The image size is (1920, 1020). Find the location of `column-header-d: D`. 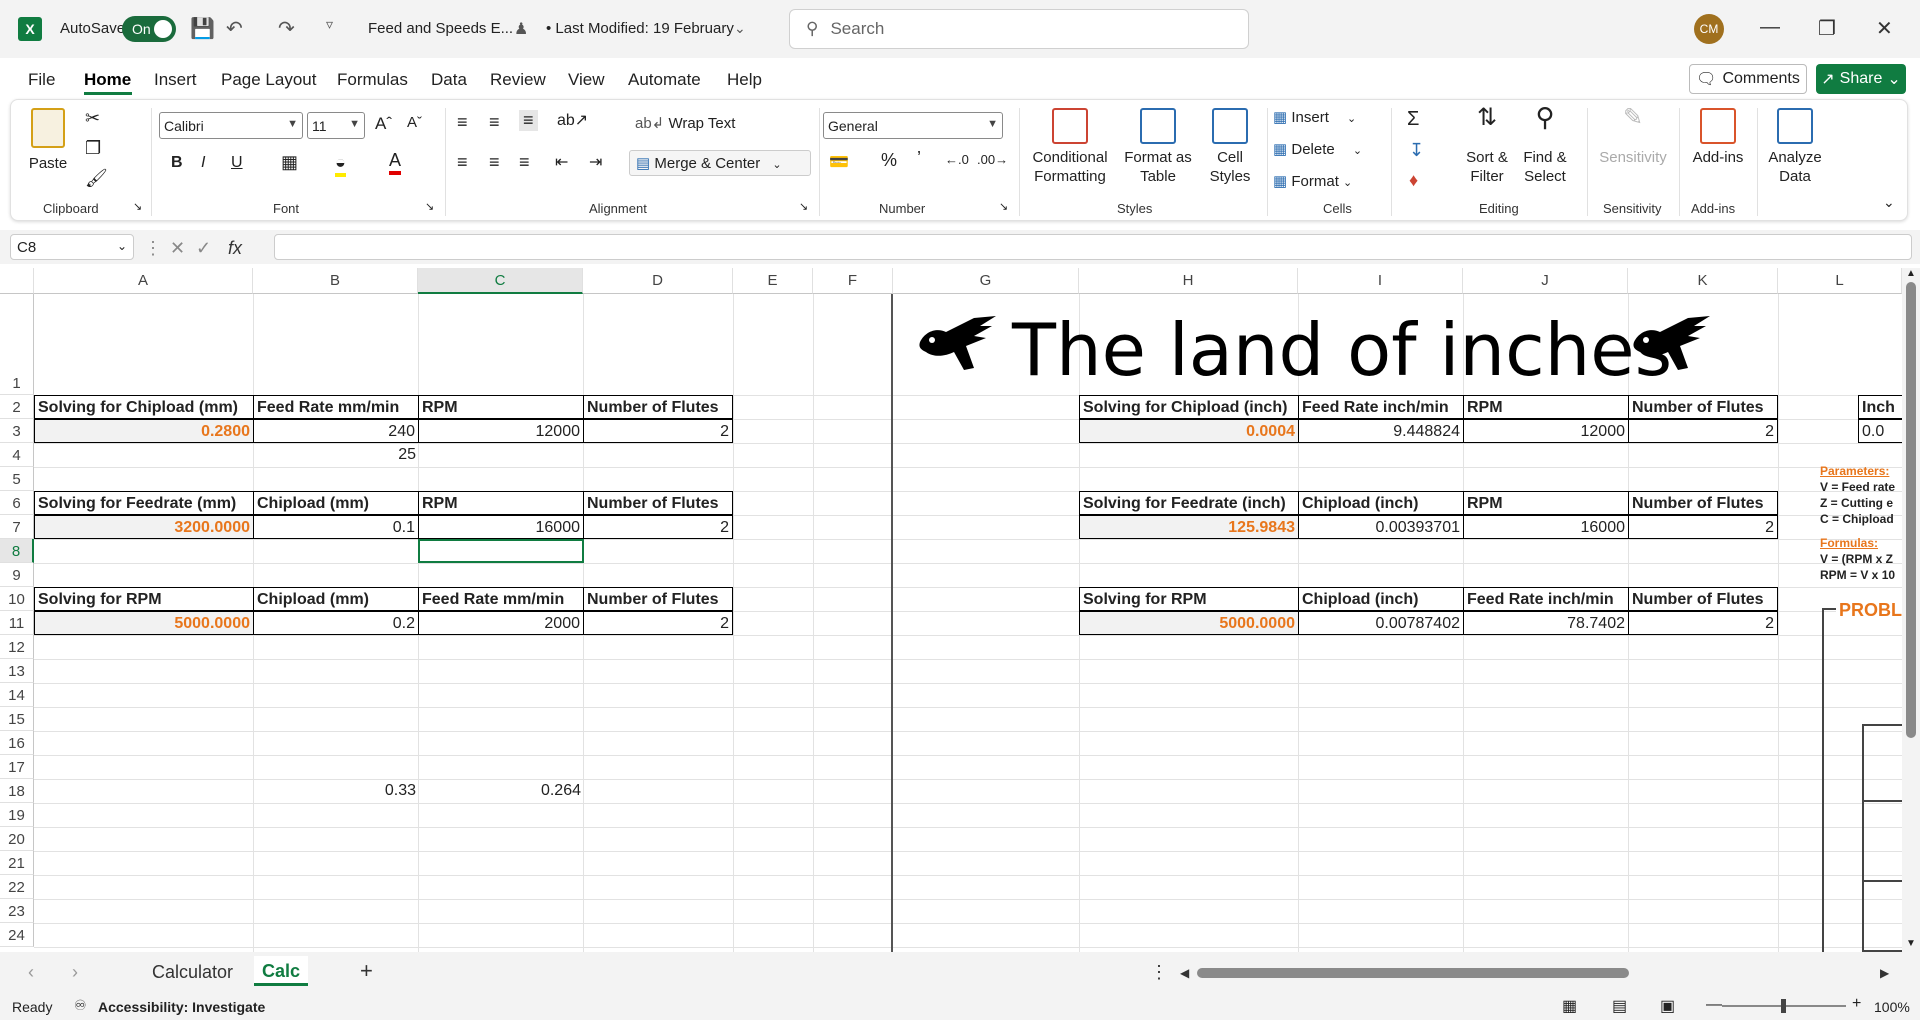

column-header-d: D is located at coordinates (658, 281).